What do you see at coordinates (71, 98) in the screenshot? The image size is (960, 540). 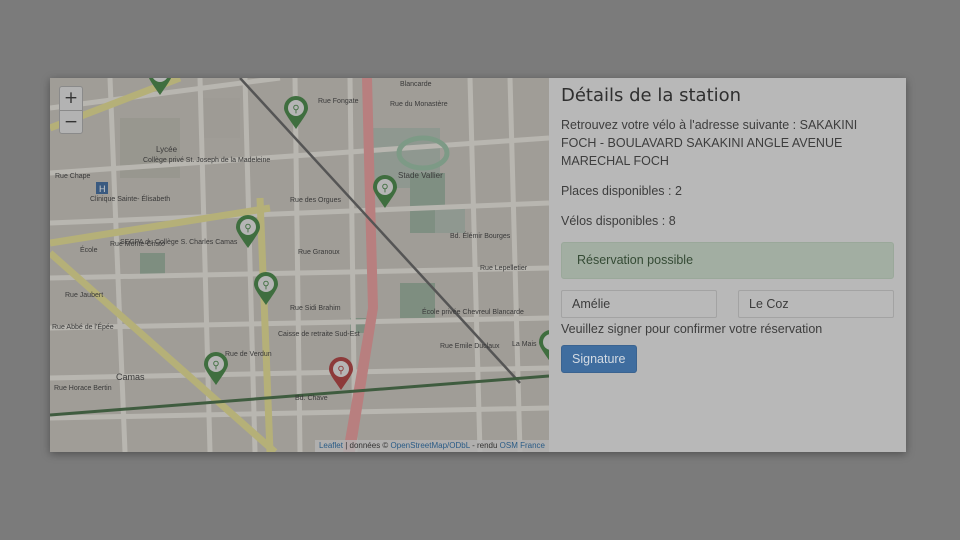 I see `zoom-in-button: +` at bounding box center [71, 98].